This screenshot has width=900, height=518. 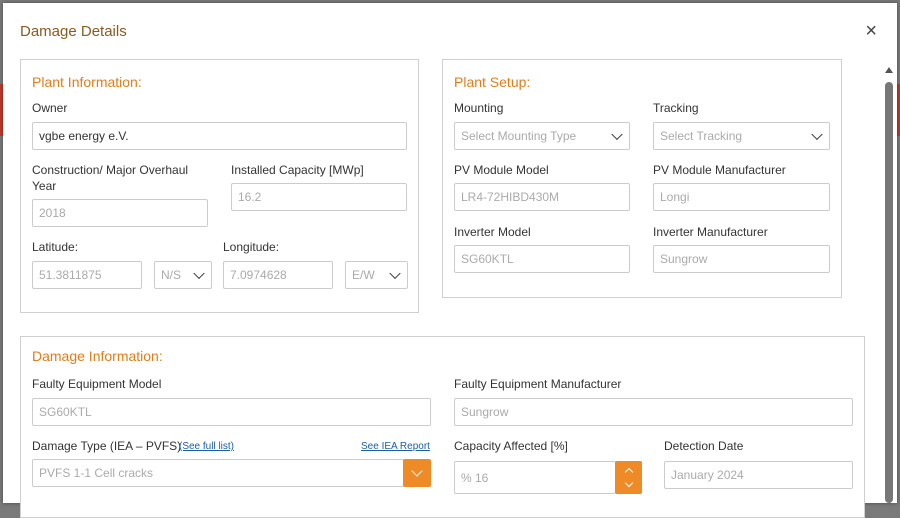 I want to click on capacity-affected-stepper, so click(x=628, y=477).